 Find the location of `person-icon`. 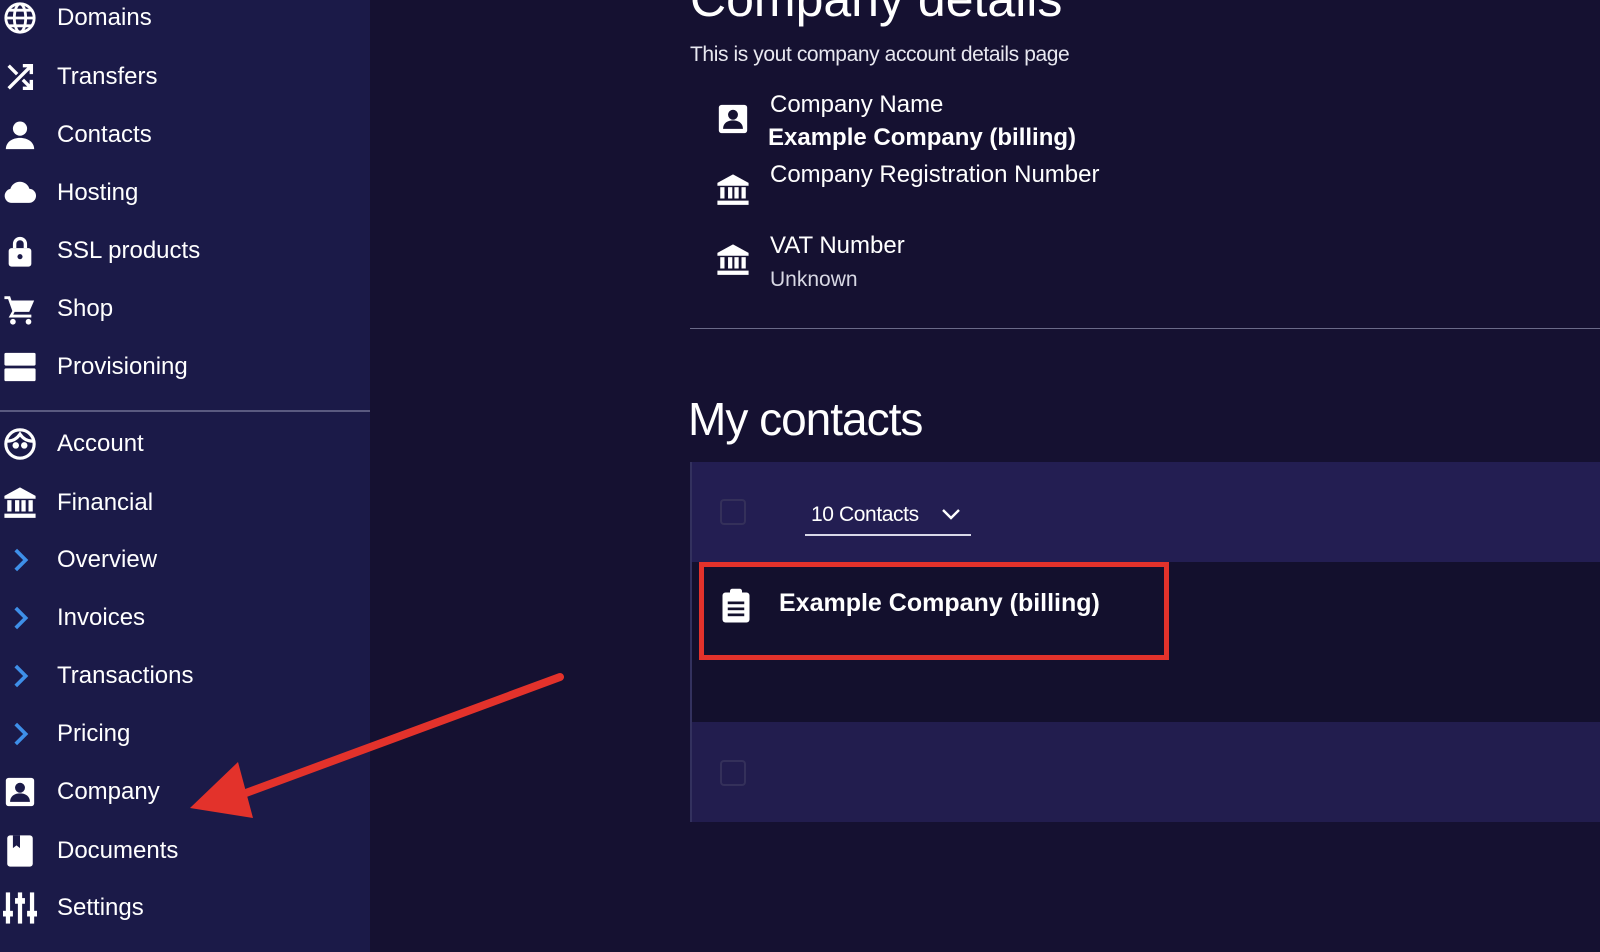

person-icon is located at coordinates (20, 135).